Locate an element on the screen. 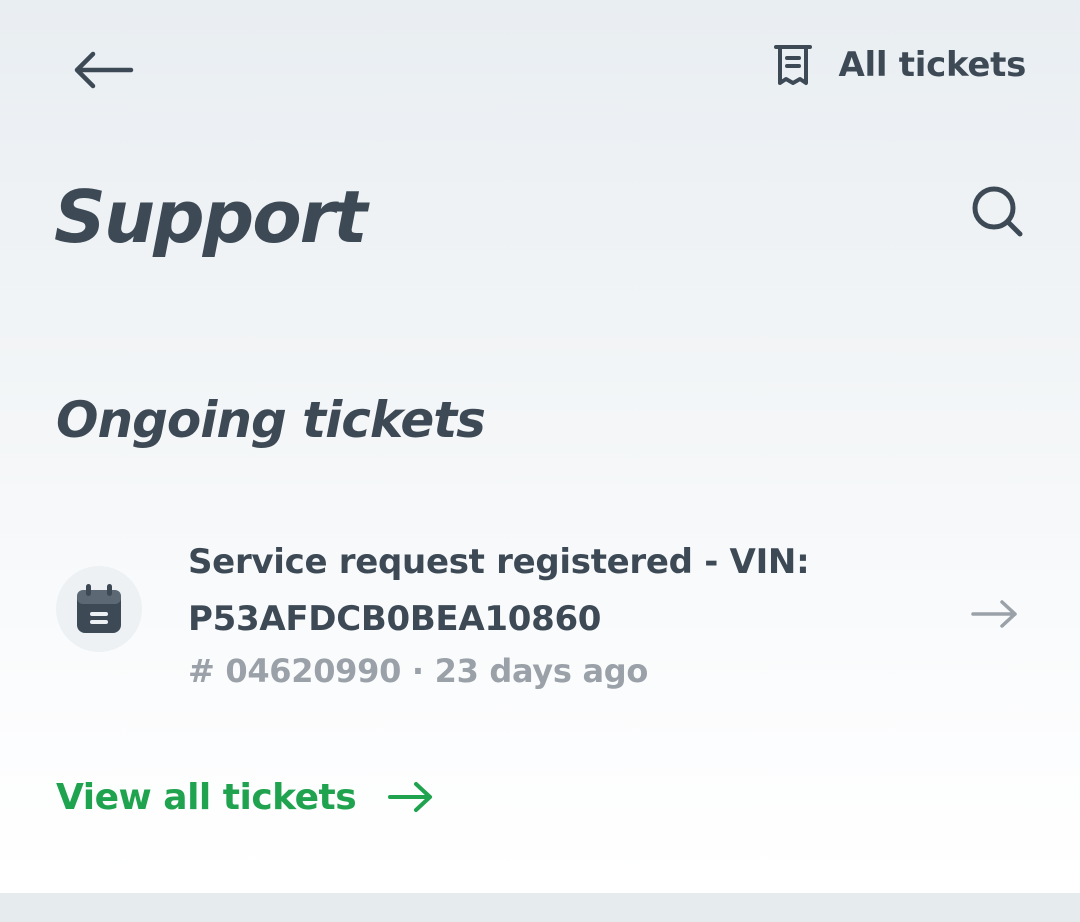 Image resolution: width=1080 pixels, height=922 pixels. all-tickets-label: All tickets is located at coordinates (932, 65).